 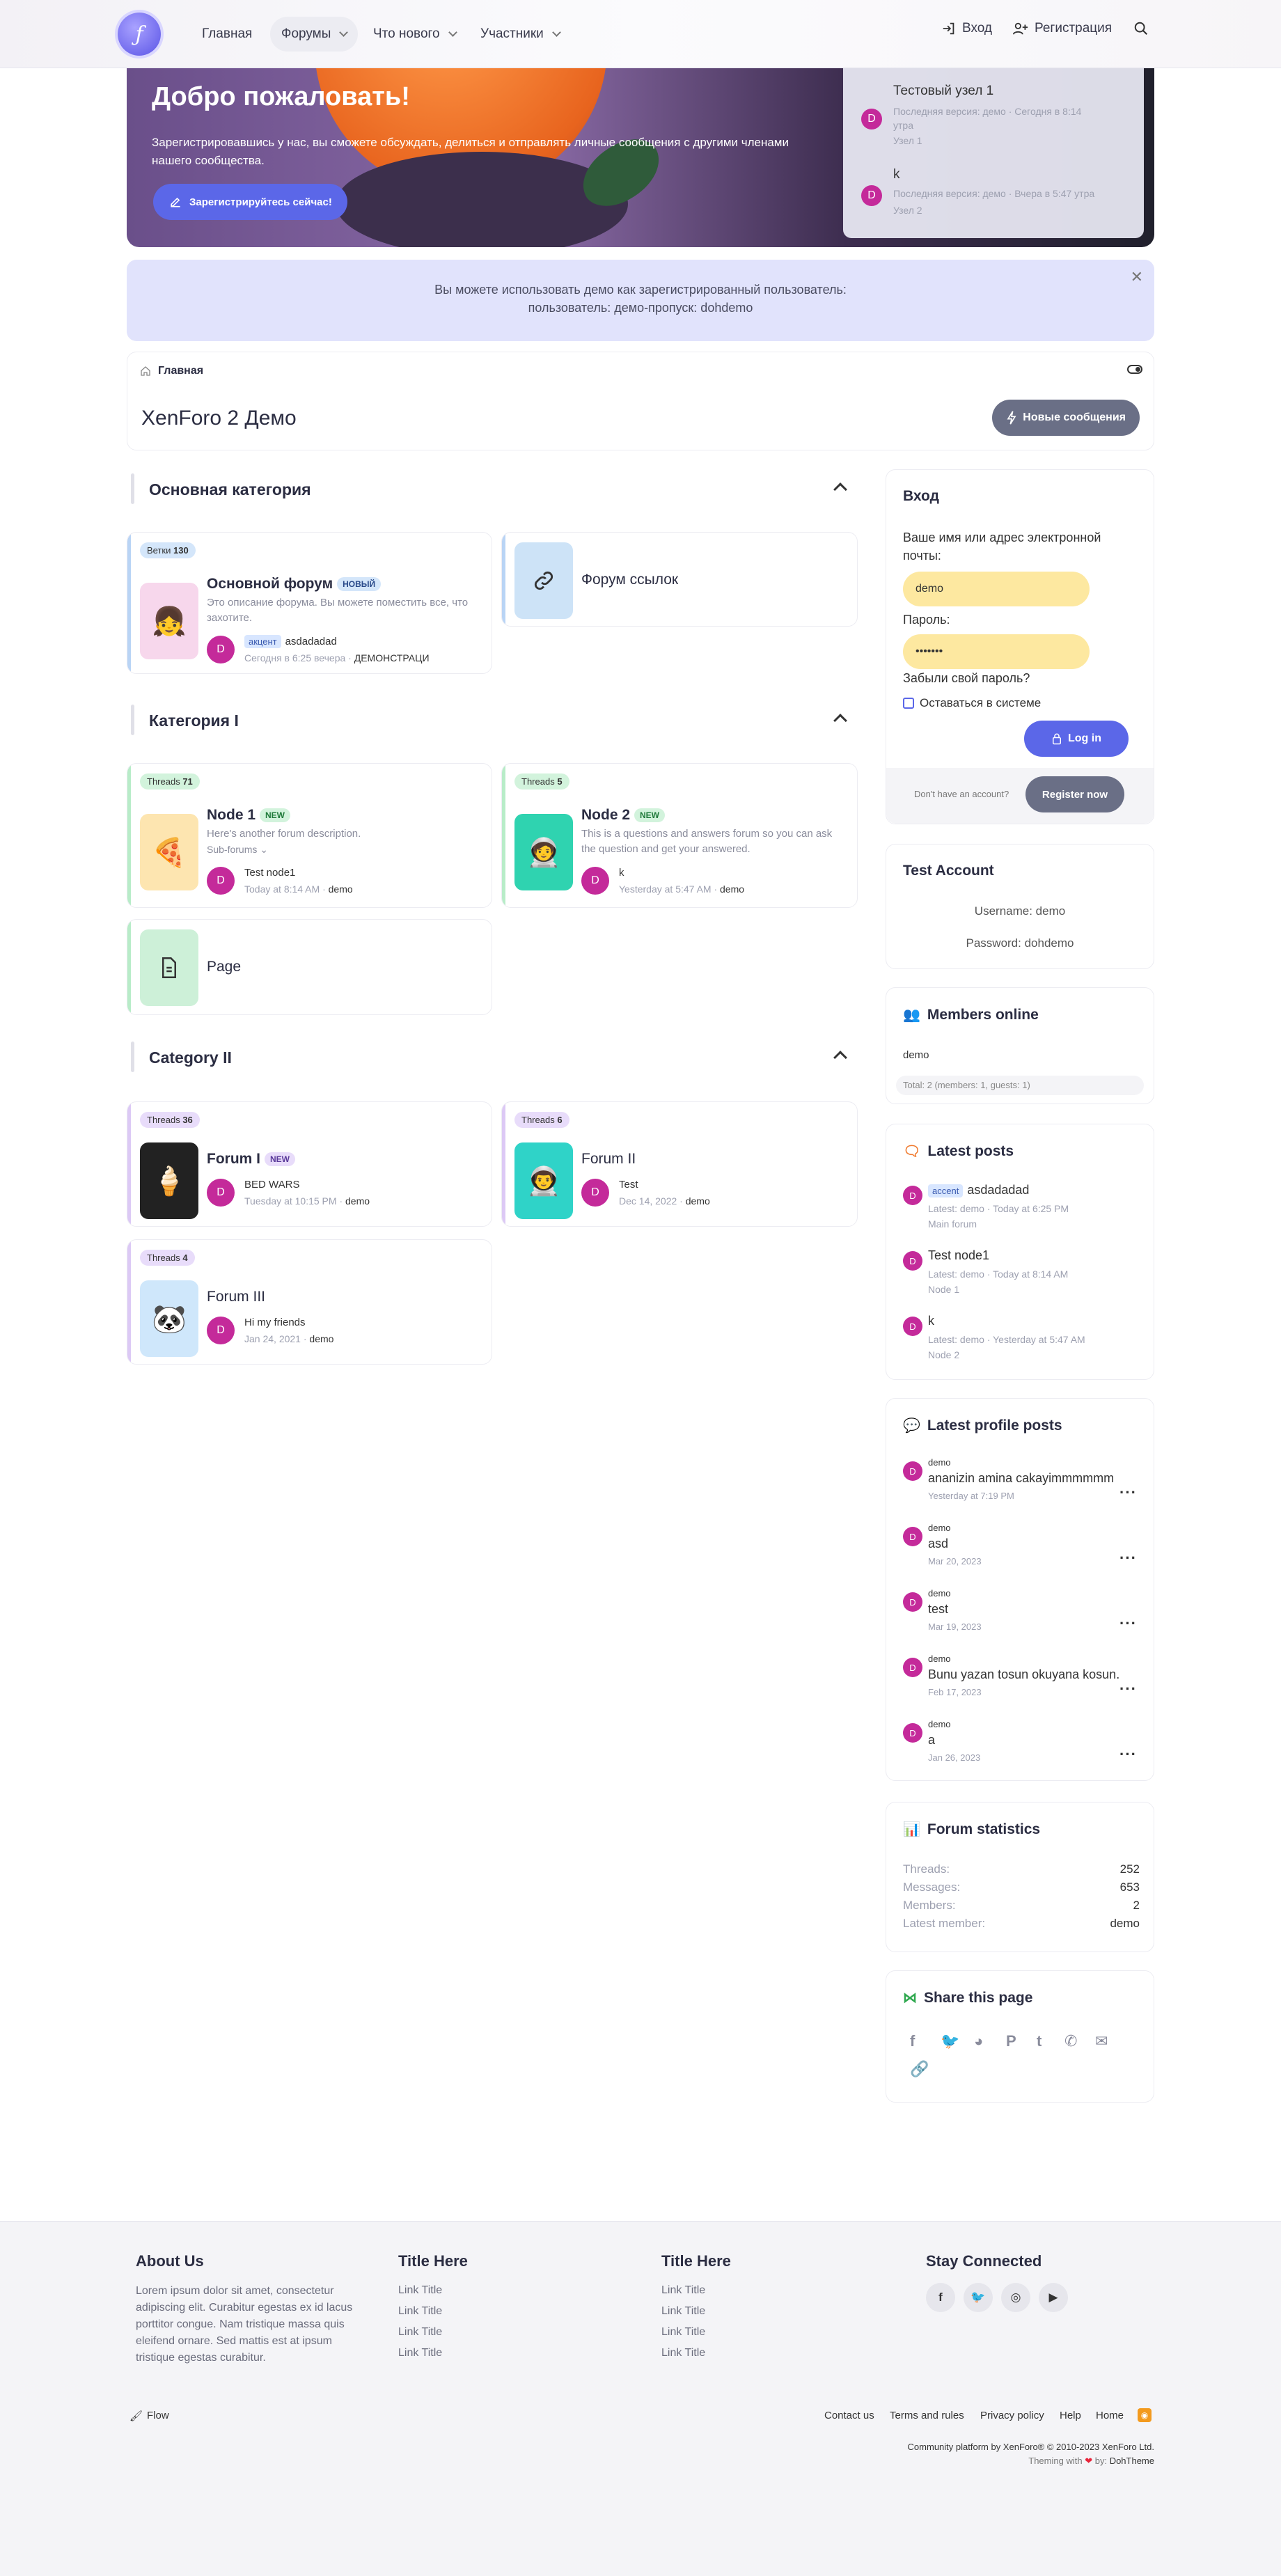 I want to click on register-now-sidebar-button: Register now, so click(x=1074, y=794).